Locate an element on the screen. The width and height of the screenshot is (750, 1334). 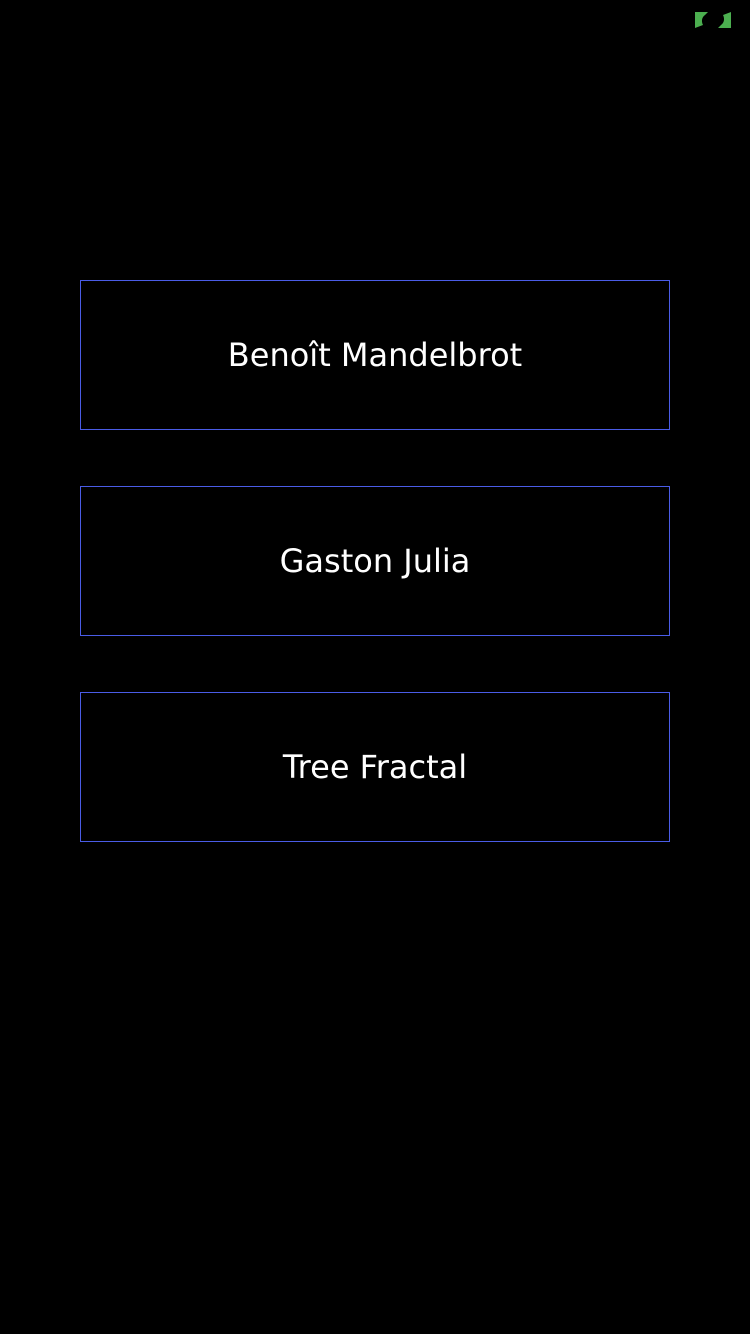
expand-arrows-icon is located at coordinates (713, 20).